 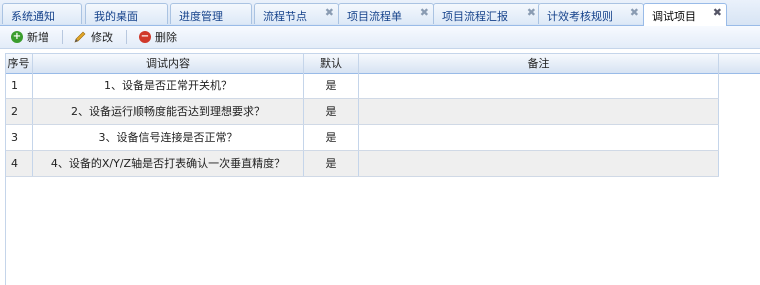 What do you see at coordinates (145, 37) in the screenshot?
I see `minus-circle-icon: −` at bounding box center [145, 37].